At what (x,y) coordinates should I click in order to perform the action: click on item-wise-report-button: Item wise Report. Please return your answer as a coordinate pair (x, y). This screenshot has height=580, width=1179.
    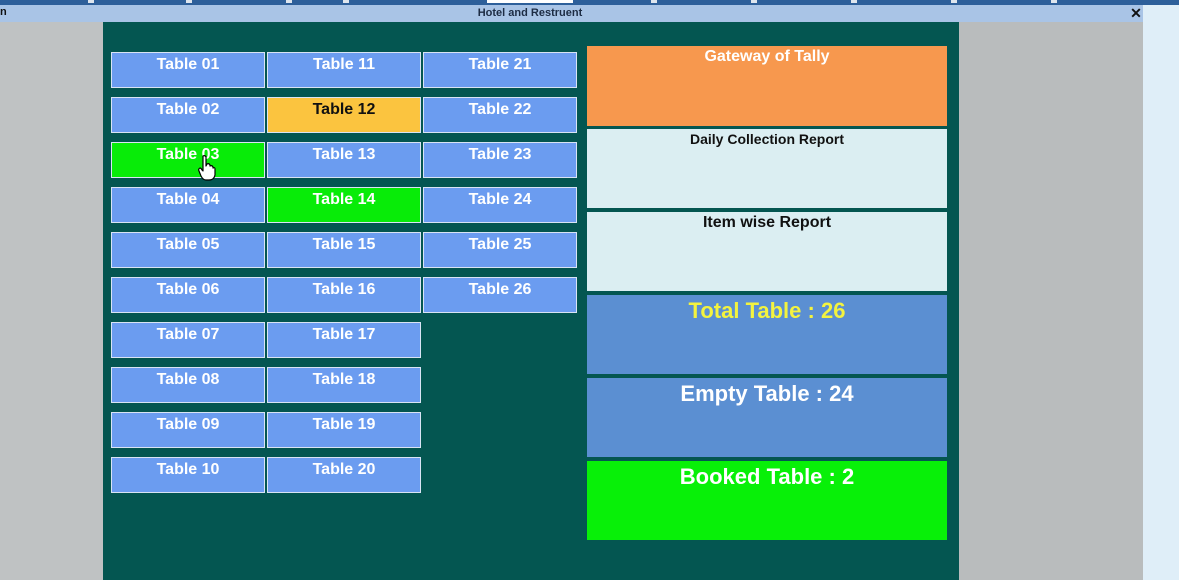
    Looking at the image, I should click on (767, 251).